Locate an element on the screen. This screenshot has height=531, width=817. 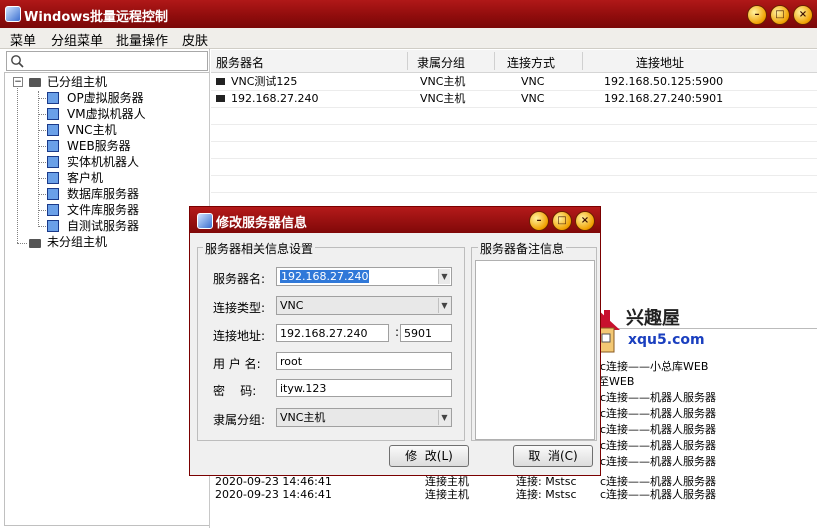
tree-item-group: 自测试服务器 is located at coordinates (103, 226).